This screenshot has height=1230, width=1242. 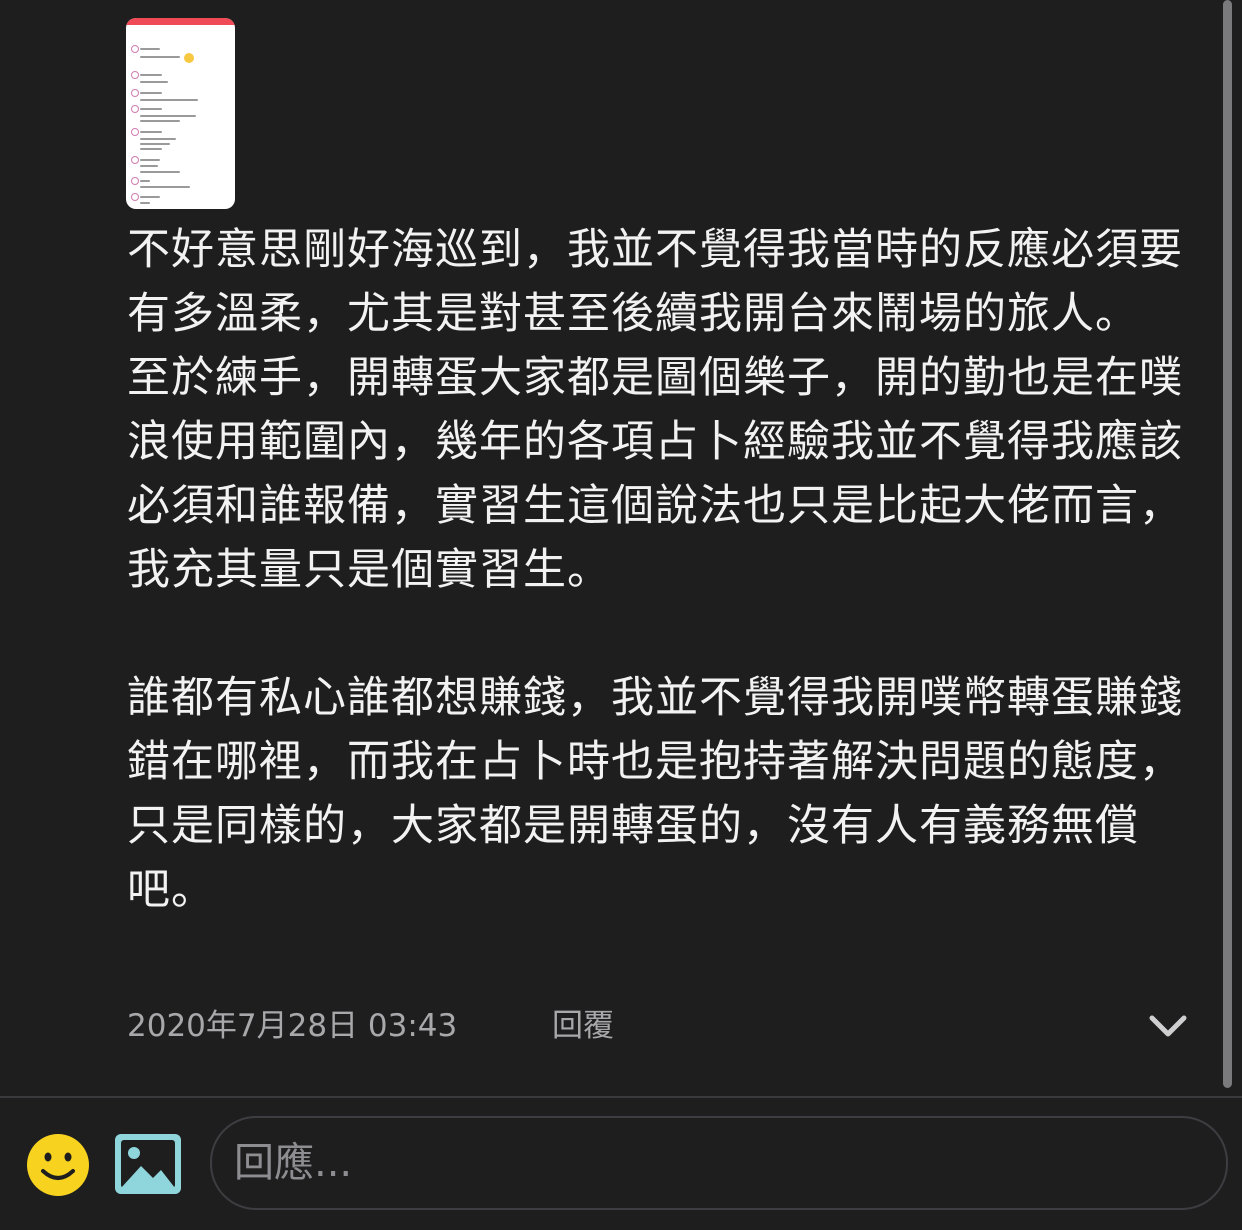 What do you see at coordinates (1227, 544) in the screenshot?
I see `scrollbar` at bounding box center [1227, 544].